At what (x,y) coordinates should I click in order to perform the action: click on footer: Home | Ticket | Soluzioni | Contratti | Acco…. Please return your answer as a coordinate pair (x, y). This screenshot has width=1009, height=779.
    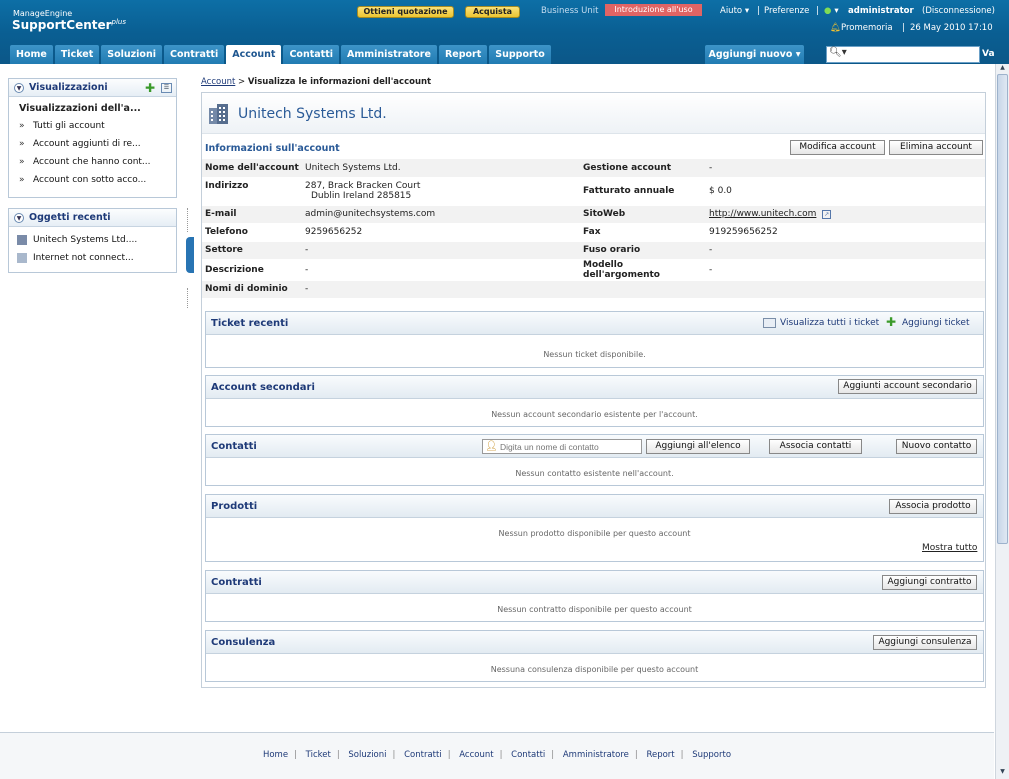
    Looking at the image, I should click on (497, 755).